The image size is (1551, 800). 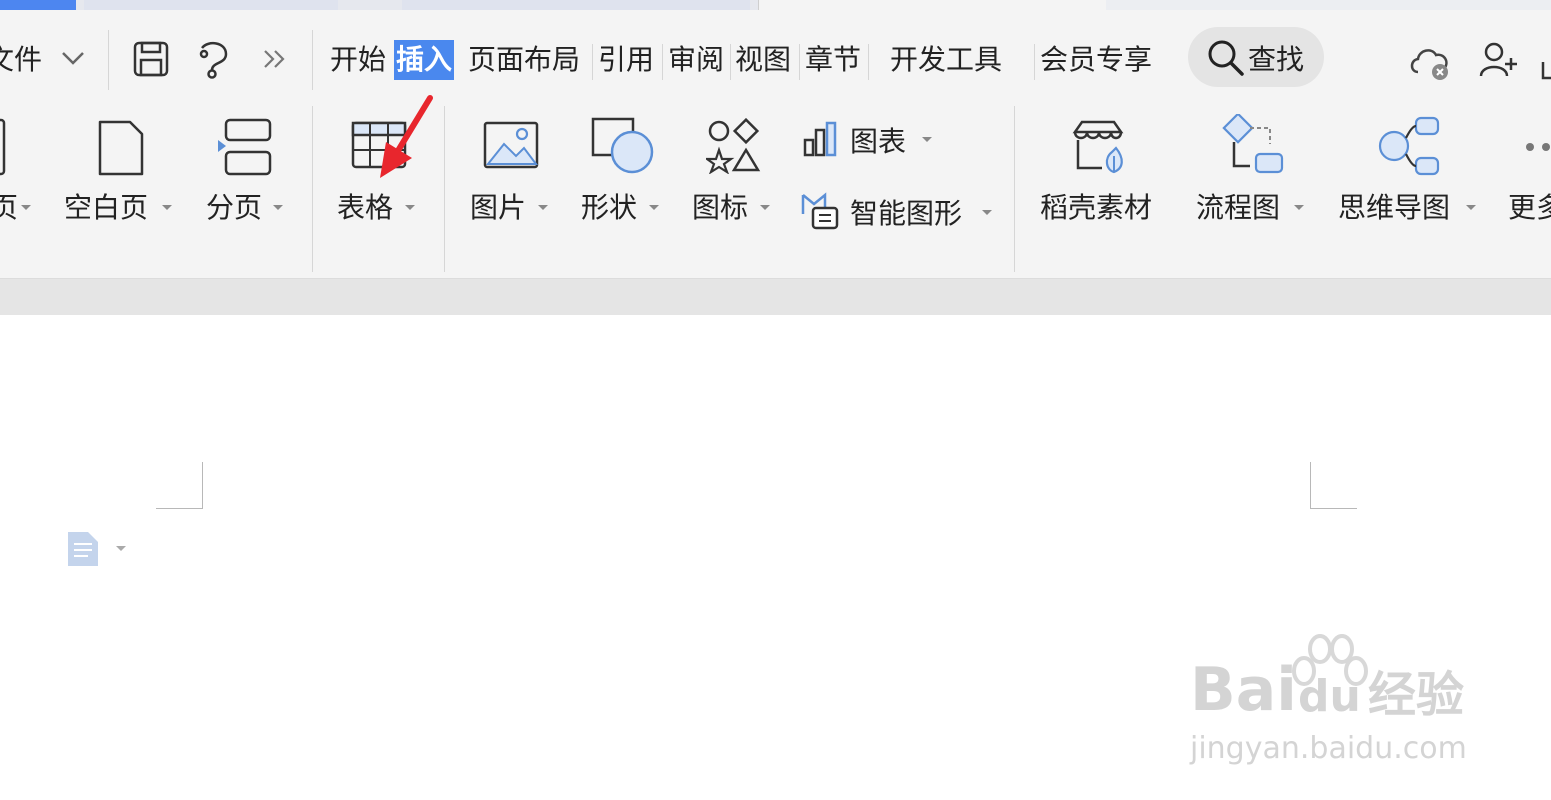 What do you see at coordinates (365, 208) in the screenshot?
I see `table-label: 表格` at bounding box center [365, 208].